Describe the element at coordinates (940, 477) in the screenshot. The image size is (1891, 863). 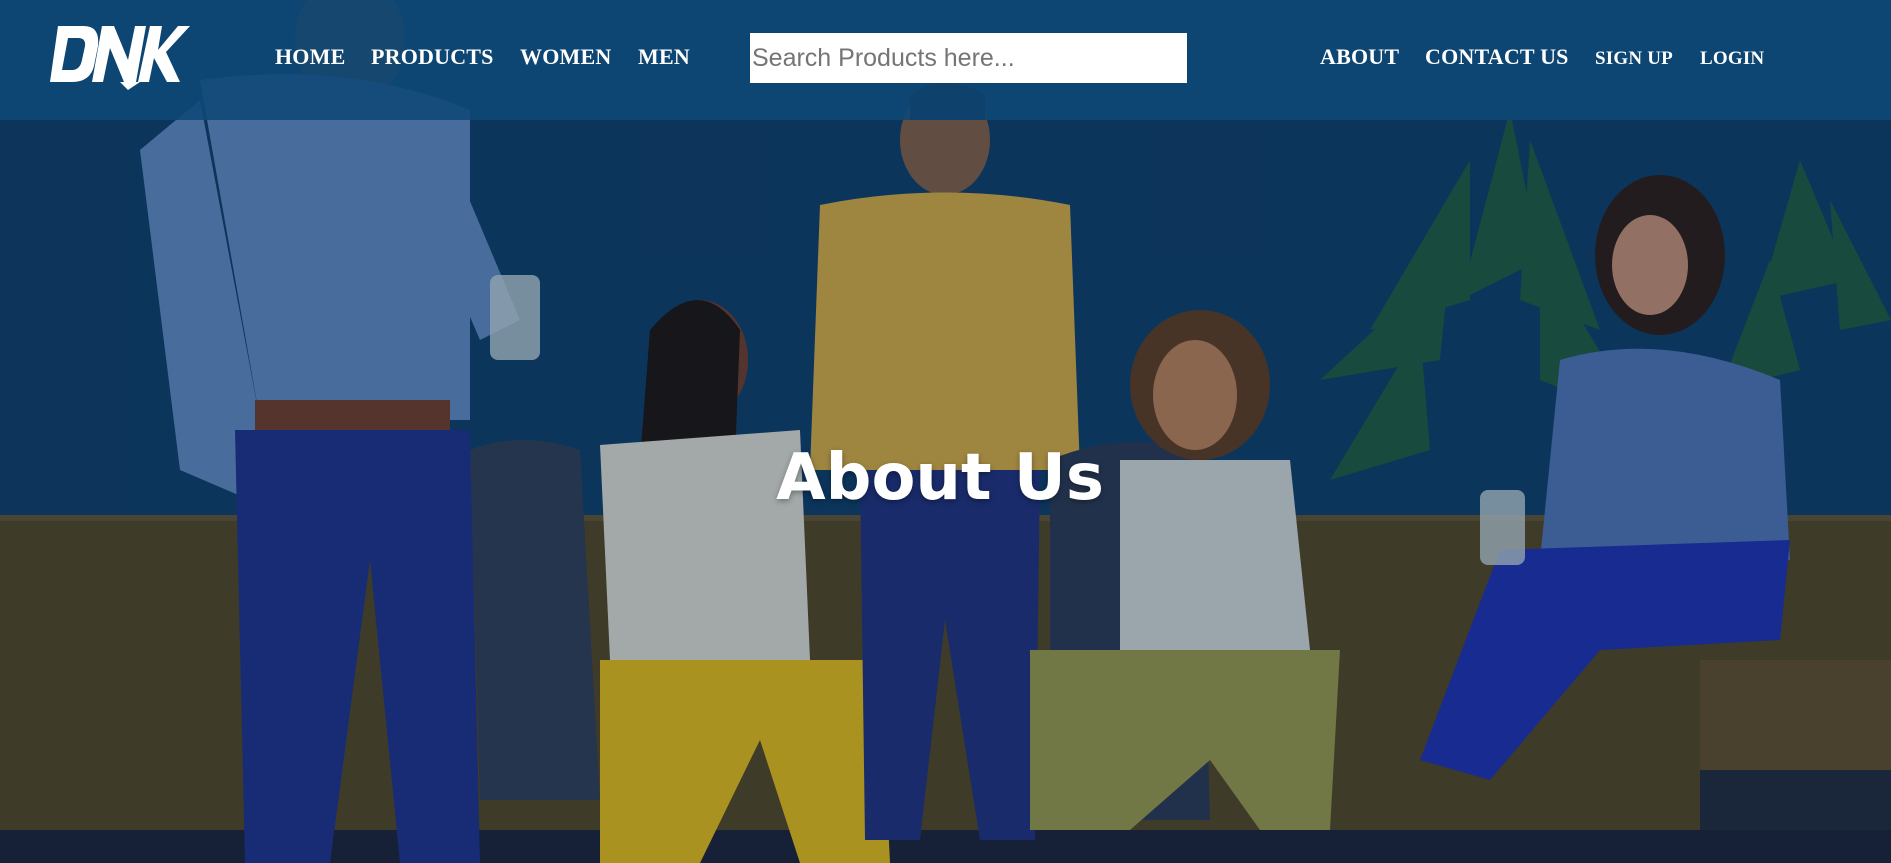
I see `page-title: About Us` at that location.